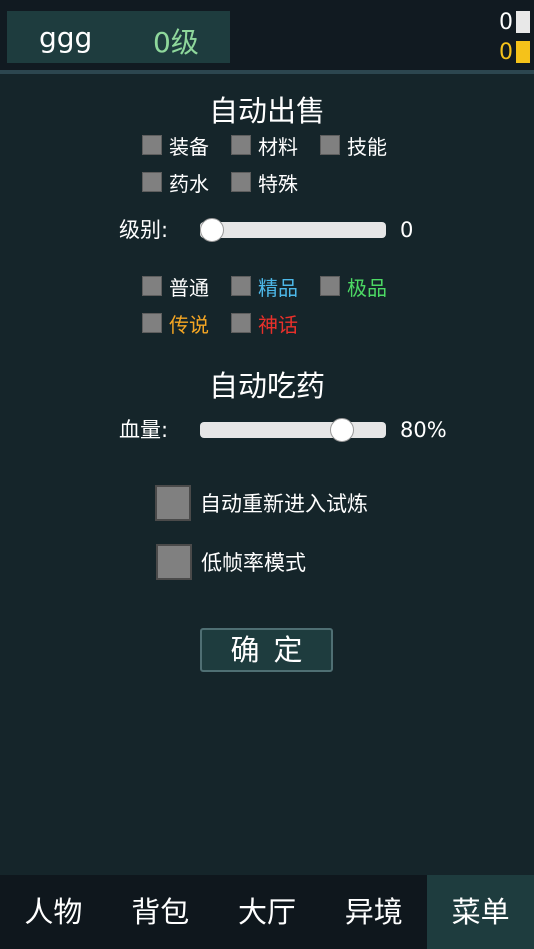  Describe the element at coordinates (407, 230) in the screenshot. I see `level-value: 0` at that location.